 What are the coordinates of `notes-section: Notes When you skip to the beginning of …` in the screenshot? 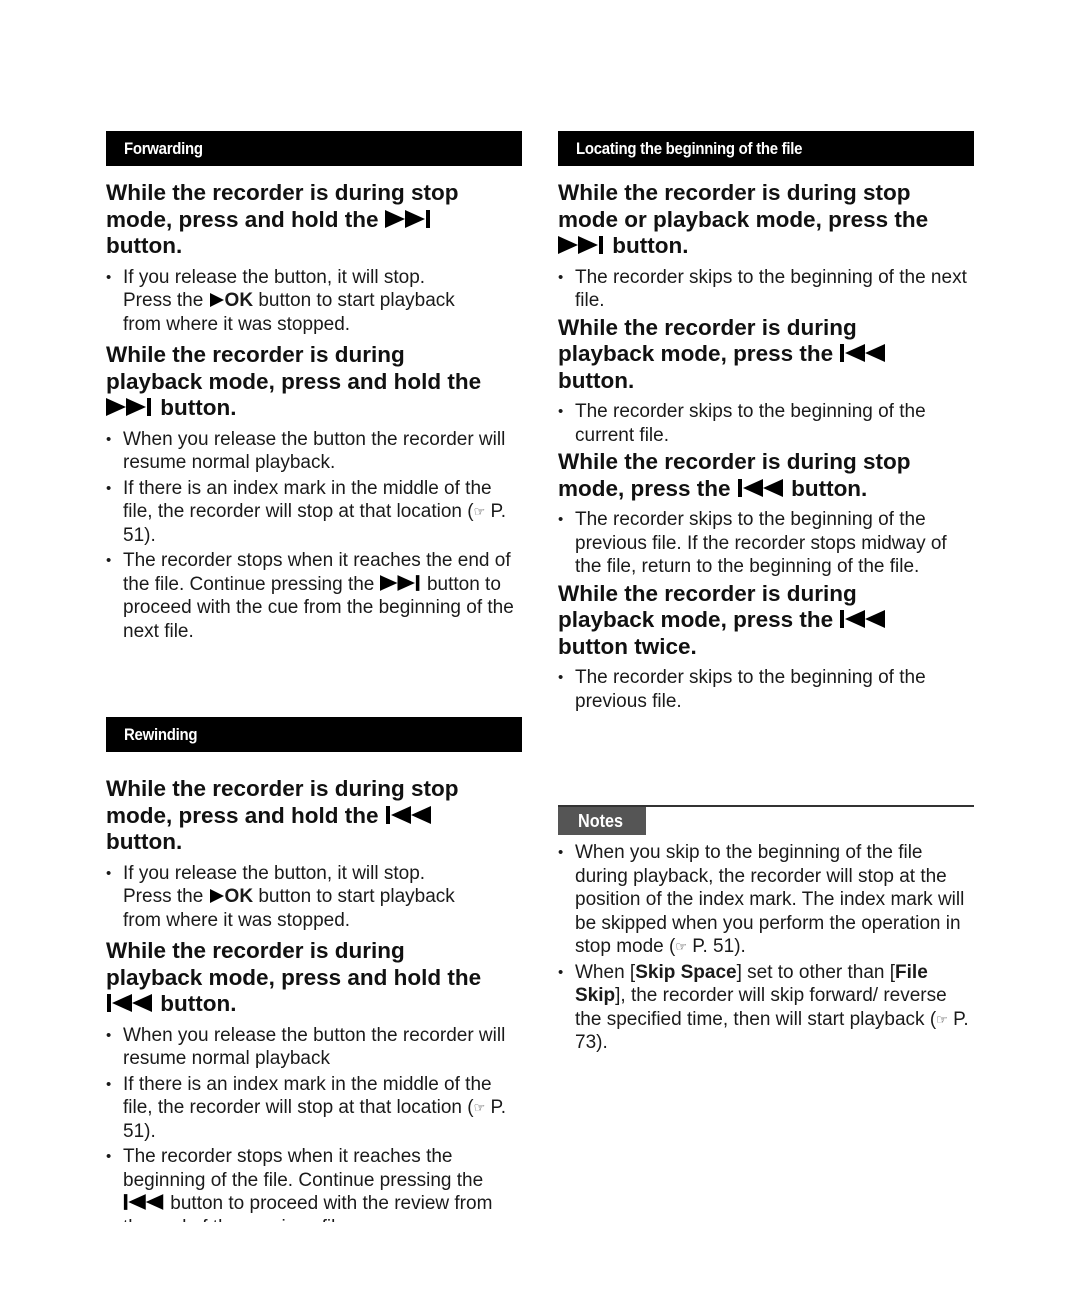 It's located at (766, 930).